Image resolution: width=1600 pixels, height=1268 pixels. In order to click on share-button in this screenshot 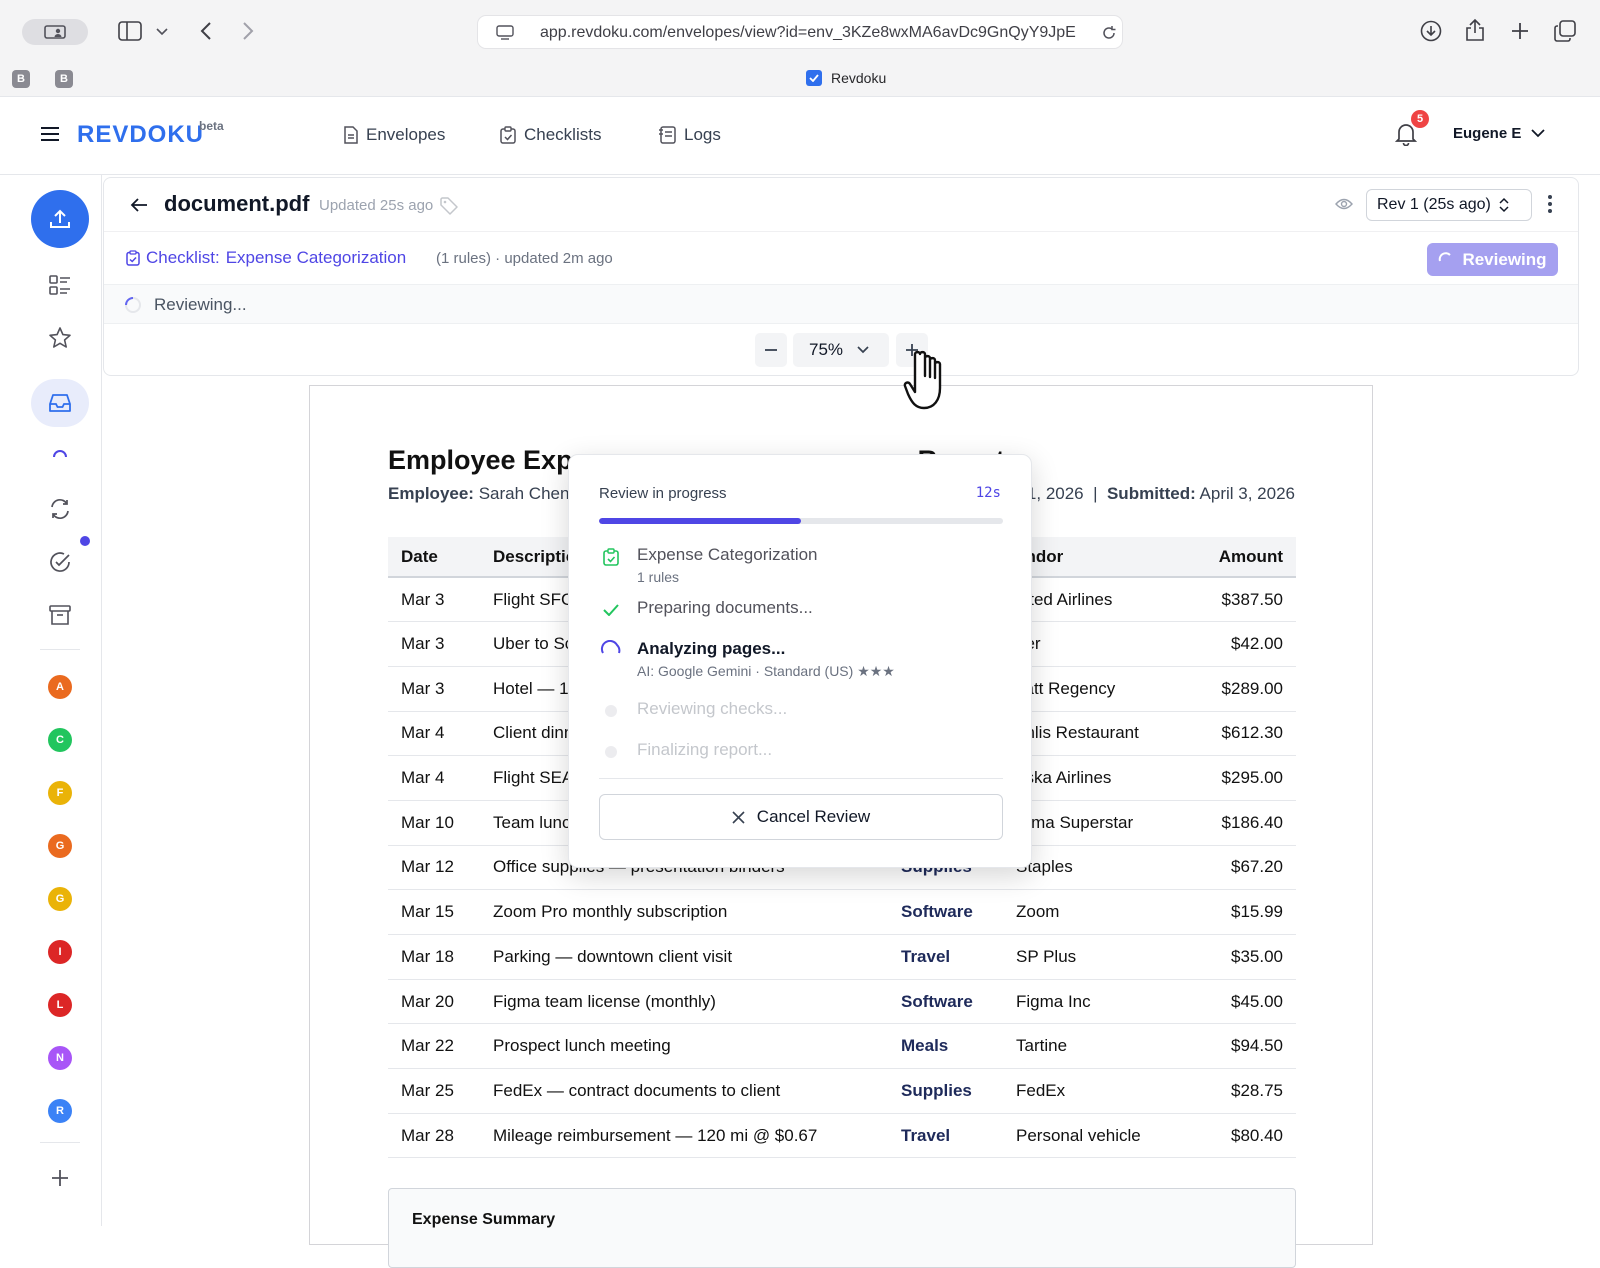, I will do `click(1475, 30)`.